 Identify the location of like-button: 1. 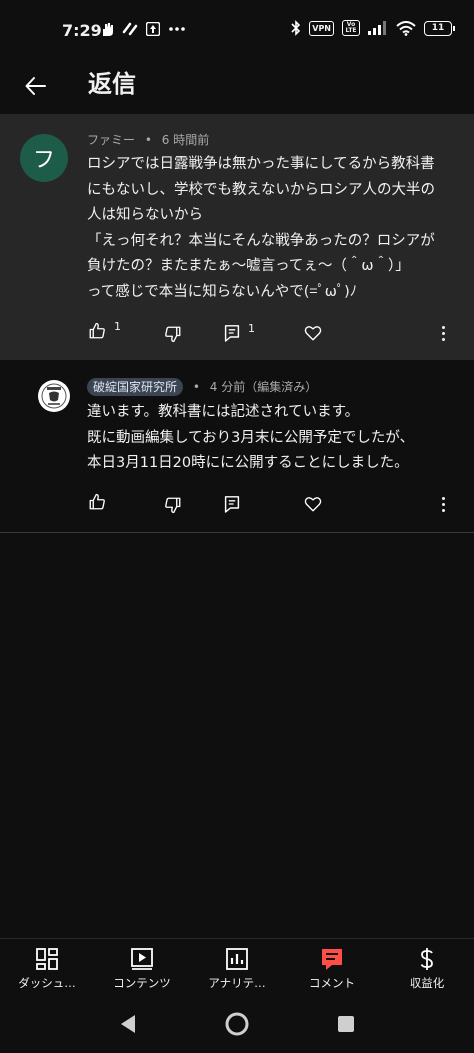
(104, 330).